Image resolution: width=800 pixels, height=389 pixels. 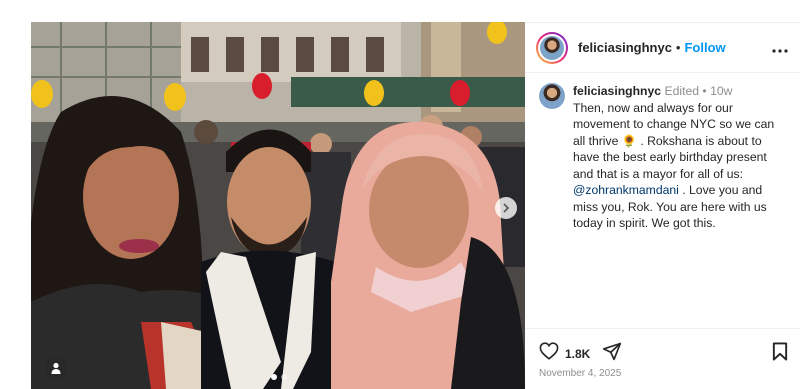 I want to click on story-ring, so click(x=552, y=47).